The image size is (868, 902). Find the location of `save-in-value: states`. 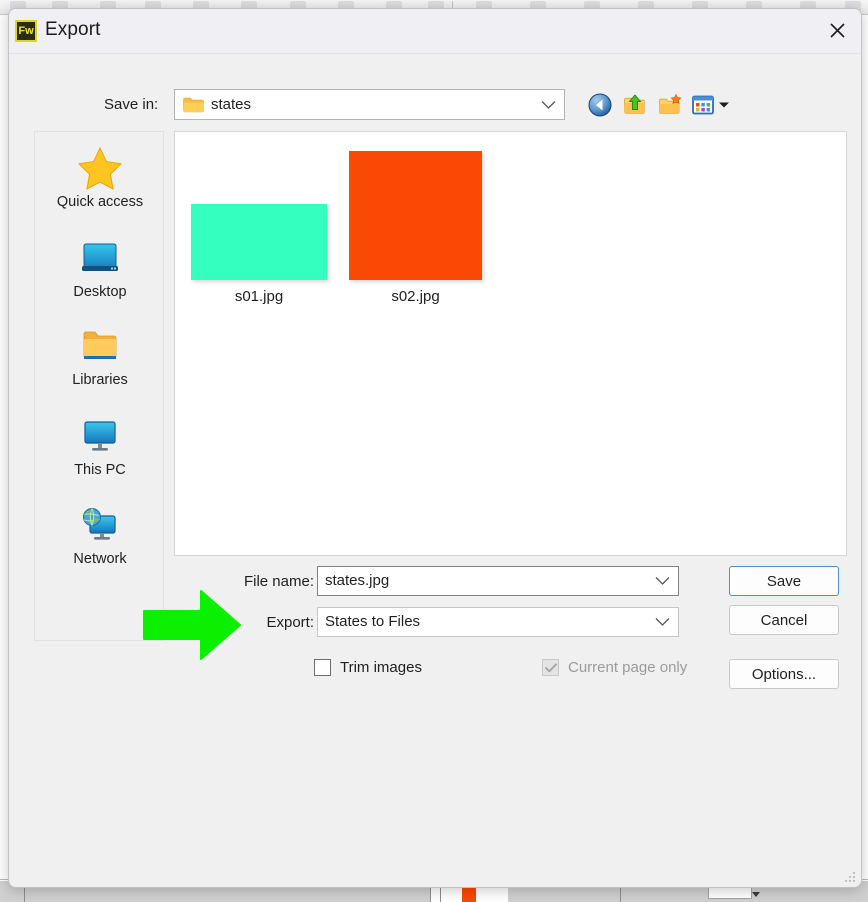

save-in-value: states is located at coordinates (231, 104).